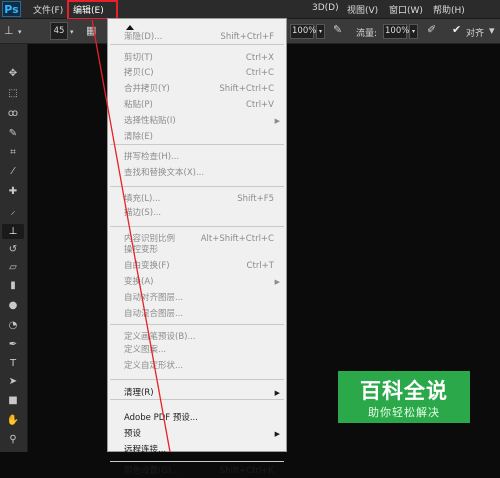 The height and width of the screenshot is (478, 500). I want to click on history-brush-tool-icon: ↺, so click(13, 249).